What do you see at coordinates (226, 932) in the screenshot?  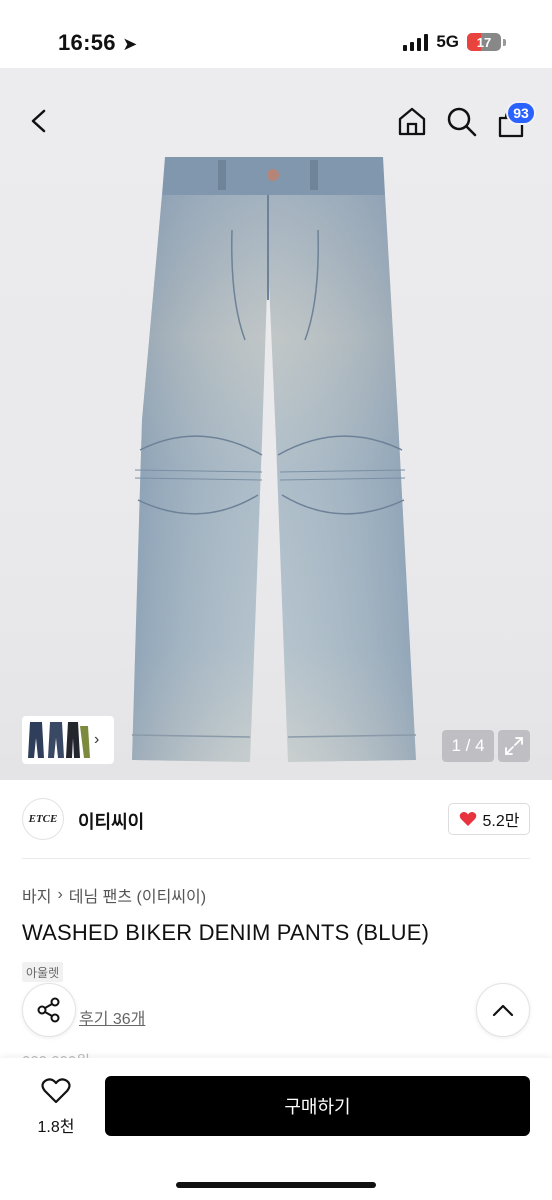 I see `product-title: WASHED BIKER DENIM PANTS (BLUE)` at bounding box center [226, 932].